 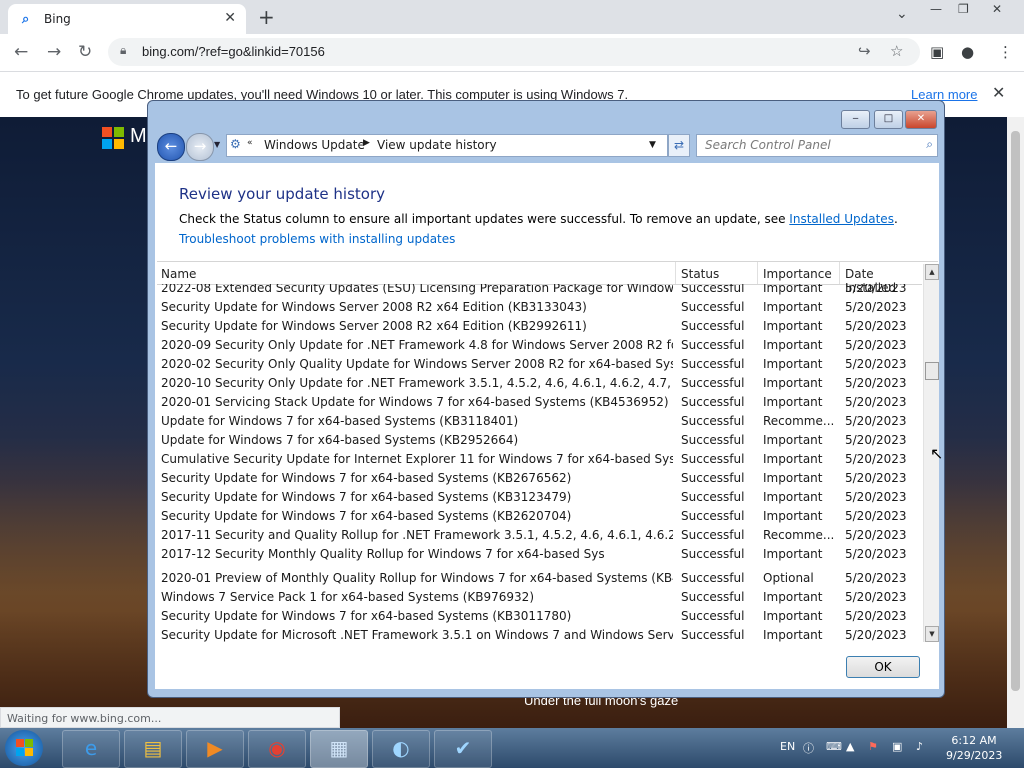 What do you see at coordinates (113, 138) in the screenshot?
I see `microsoft-logo` at bounding box center [113, 138].